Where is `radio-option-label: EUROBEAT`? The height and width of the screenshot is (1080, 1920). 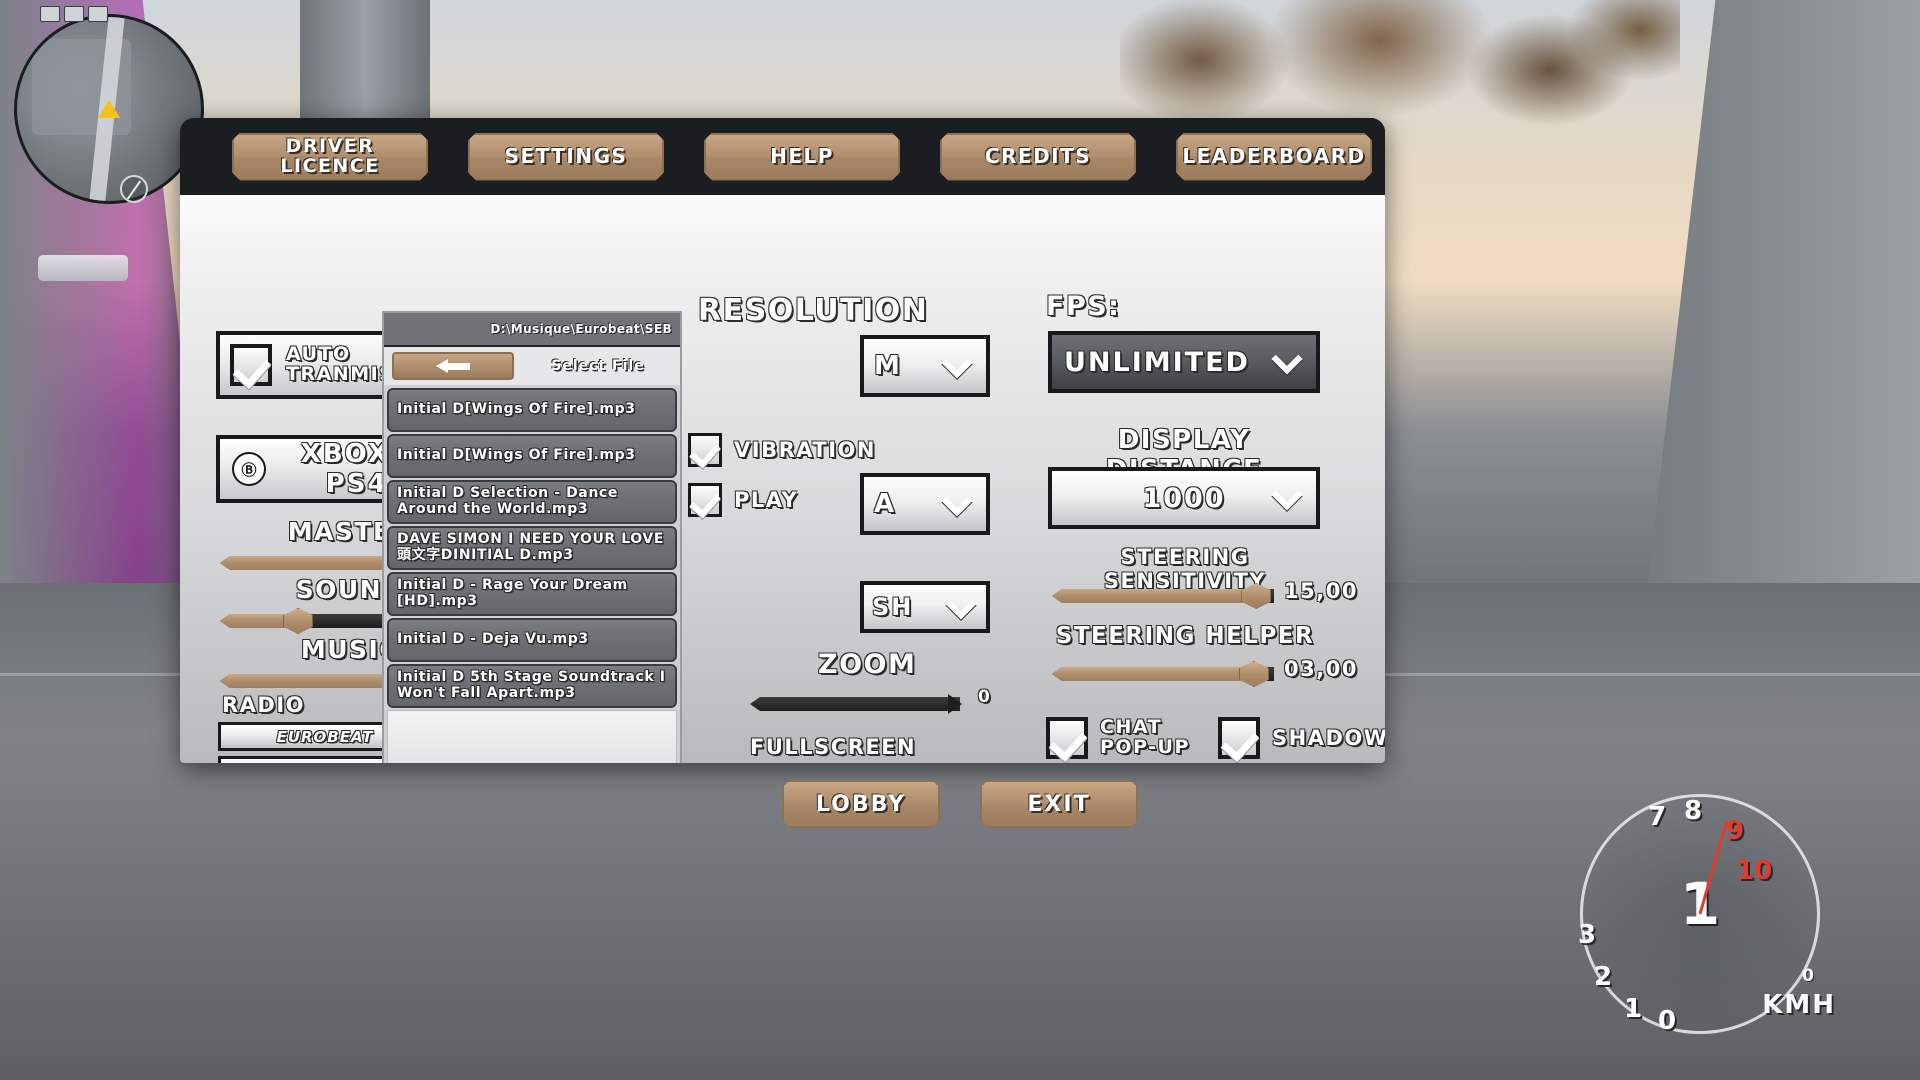 radio-option-label: EUROBEAT is located at coordinates (325, 736).